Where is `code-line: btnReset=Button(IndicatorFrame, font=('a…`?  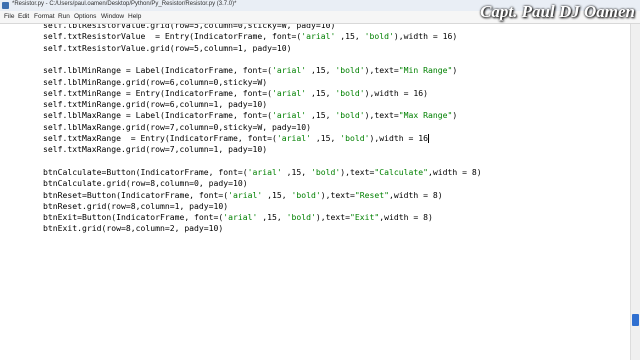
code-line: btnReset=Button(IndicatorFrame, font=('a… is located at coordinates (243, 195).